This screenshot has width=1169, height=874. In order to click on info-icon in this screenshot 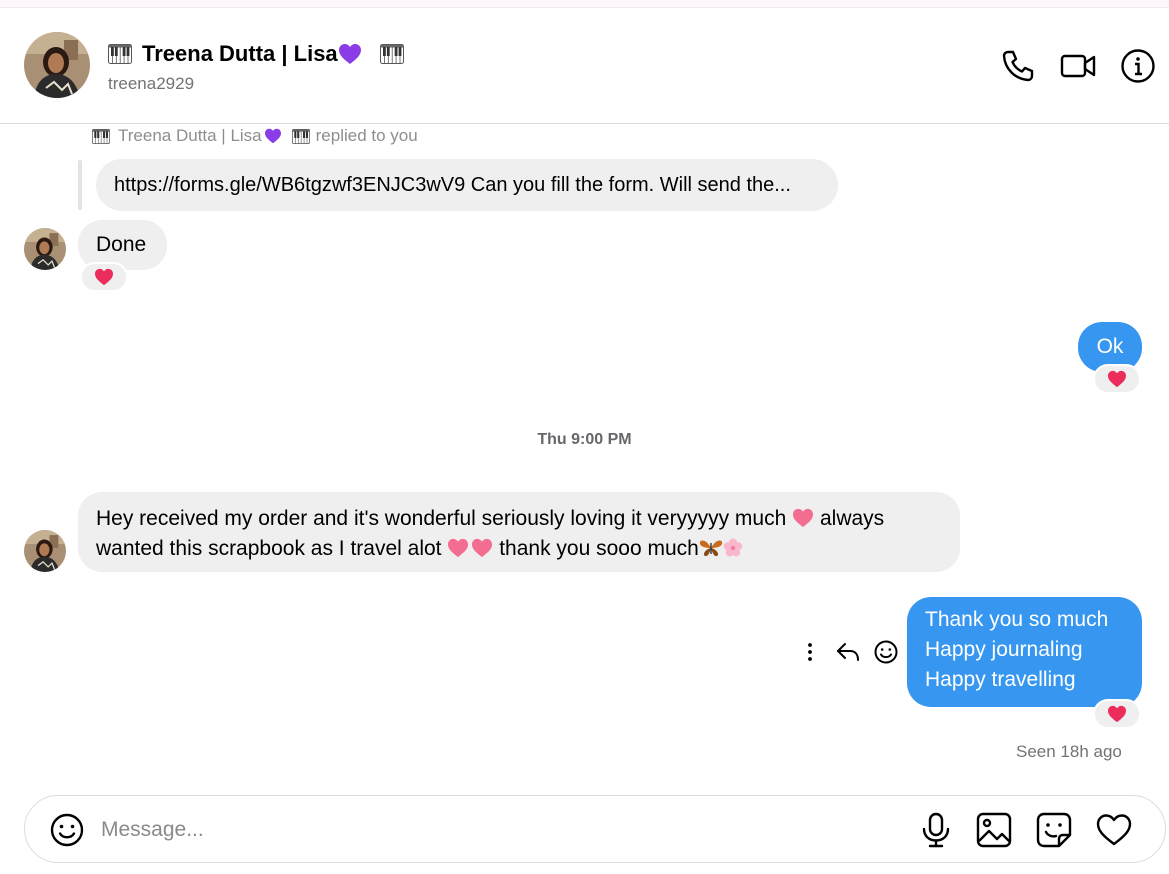, I will do `click(1138, 66)`.